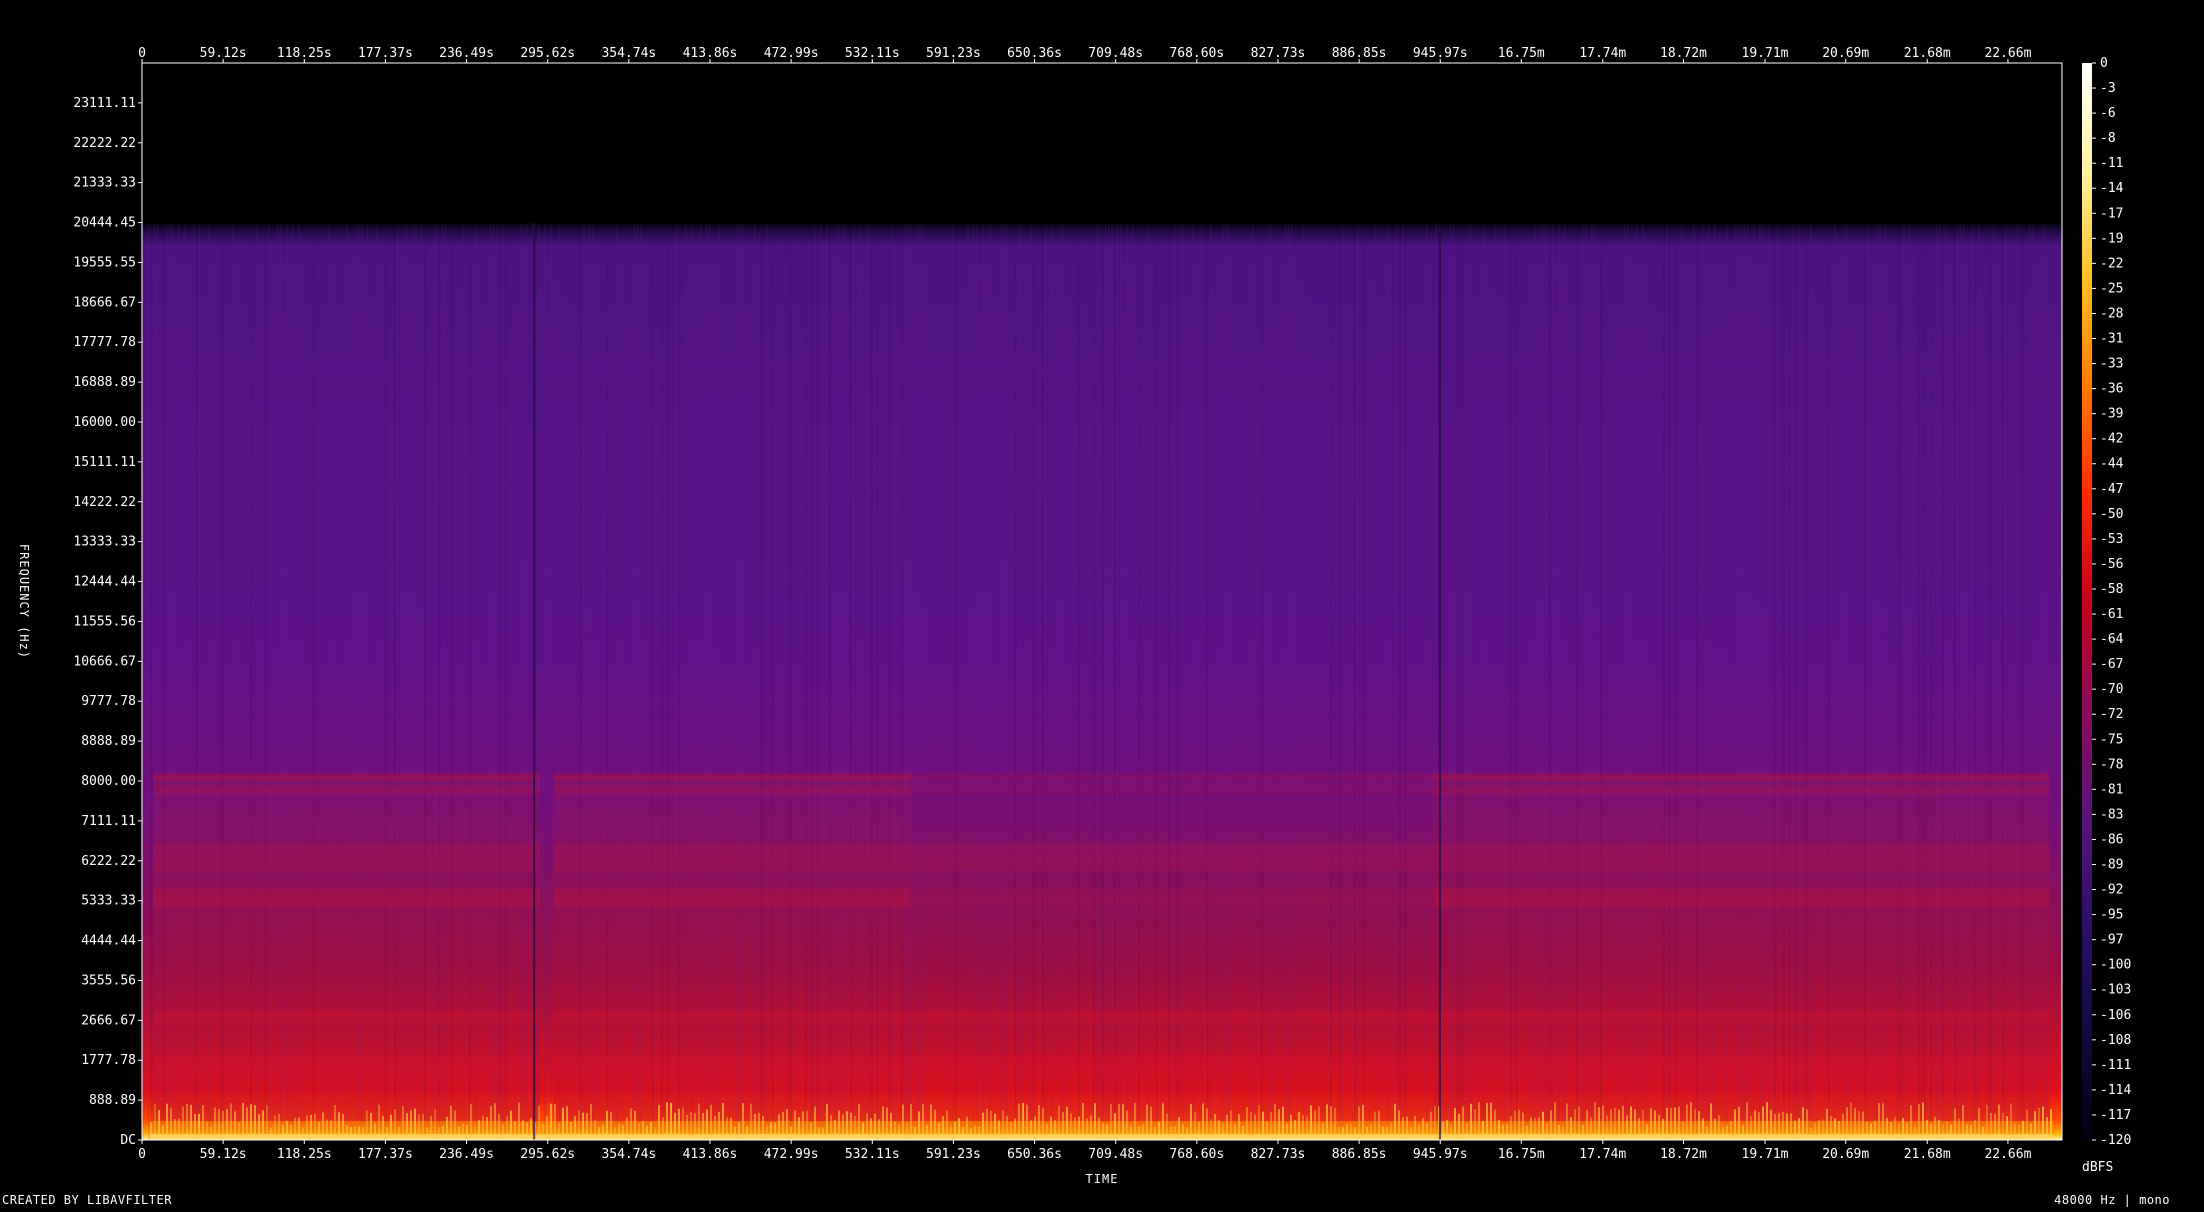 The image size is (2204, 1212). Describe the element at coordinates (2111, 764) in the screenshot. I see `colorbar-tick-label: -78` at that location.